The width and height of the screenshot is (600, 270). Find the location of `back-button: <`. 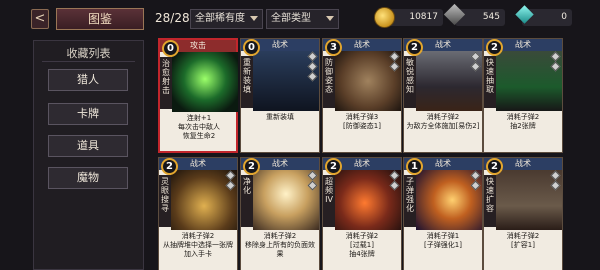

back-button: < is located at coordinates (40, 19).